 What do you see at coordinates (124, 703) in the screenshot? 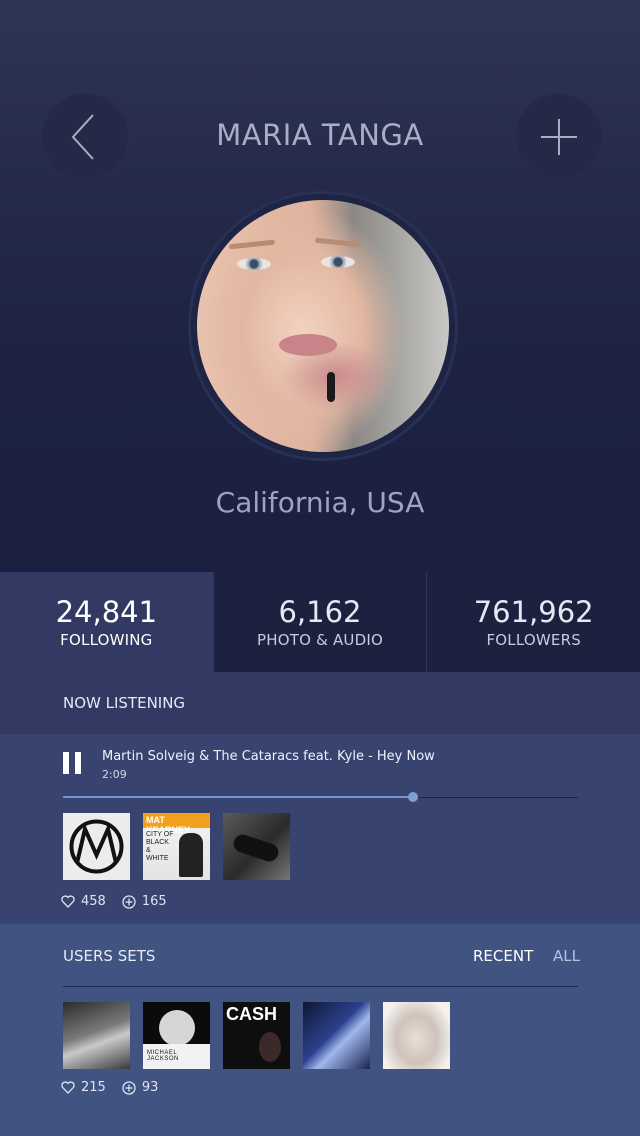
I see `section-title: NOW LISTENING` at bounding box center [124, 703].